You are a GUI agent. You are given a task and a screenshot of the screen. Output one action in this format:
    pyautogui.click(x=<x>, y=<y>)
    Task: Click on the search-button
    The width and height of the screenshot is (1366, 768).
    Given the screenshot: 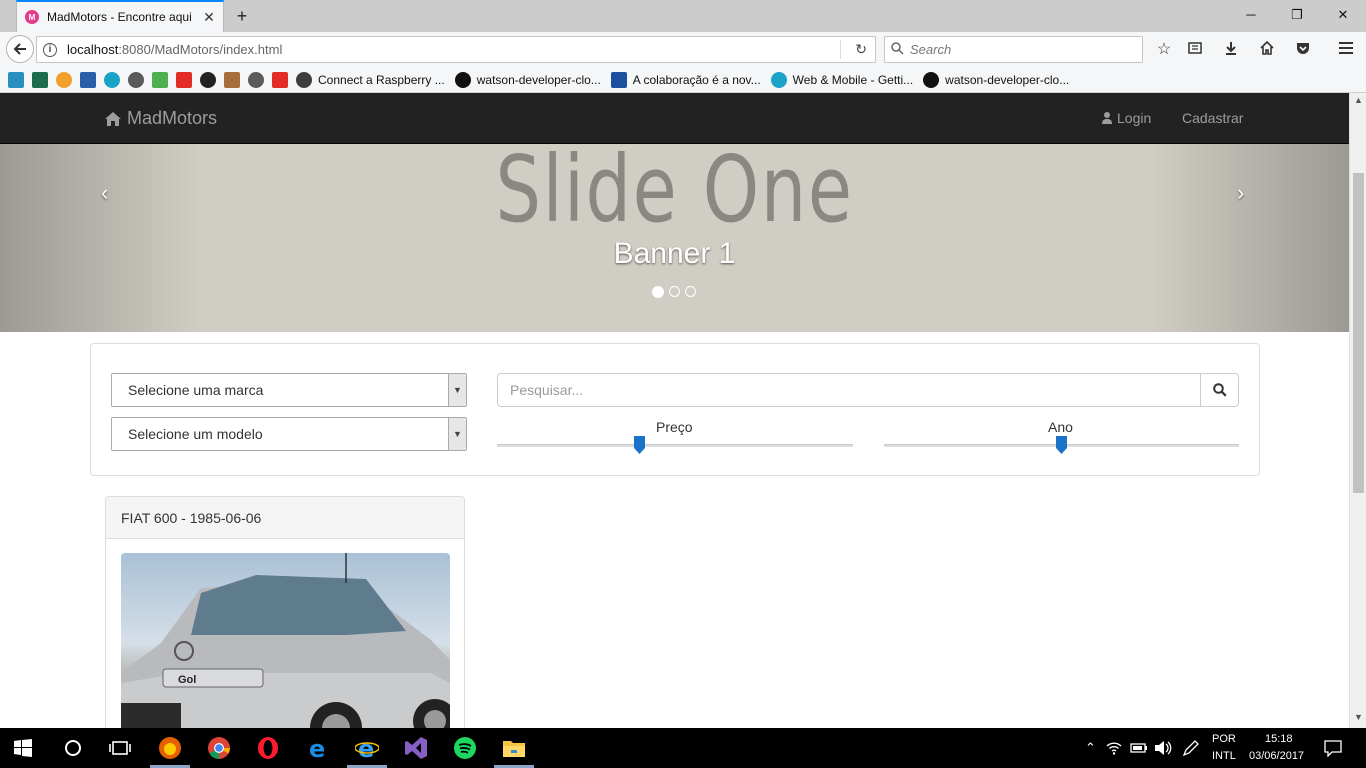 What is the action you would take?
    pyautogui.click(x=1219, y=390)
    